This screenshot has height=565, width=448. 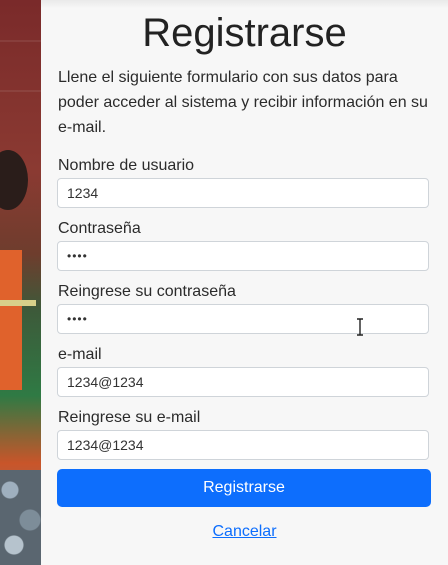 I want to click on confirm-password-input: ••••, so click(x=243, y=319).